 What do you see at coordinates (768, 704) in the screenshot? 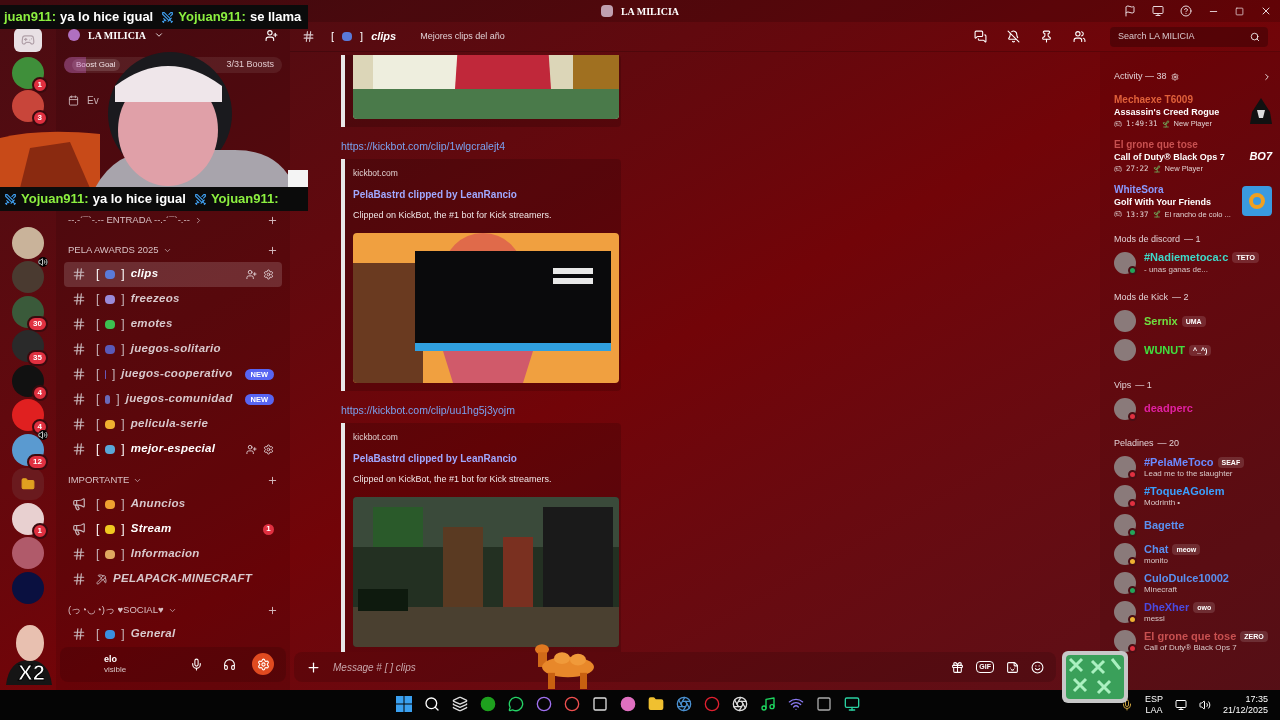
I see `music-icon` at bounding box center [768, 704].